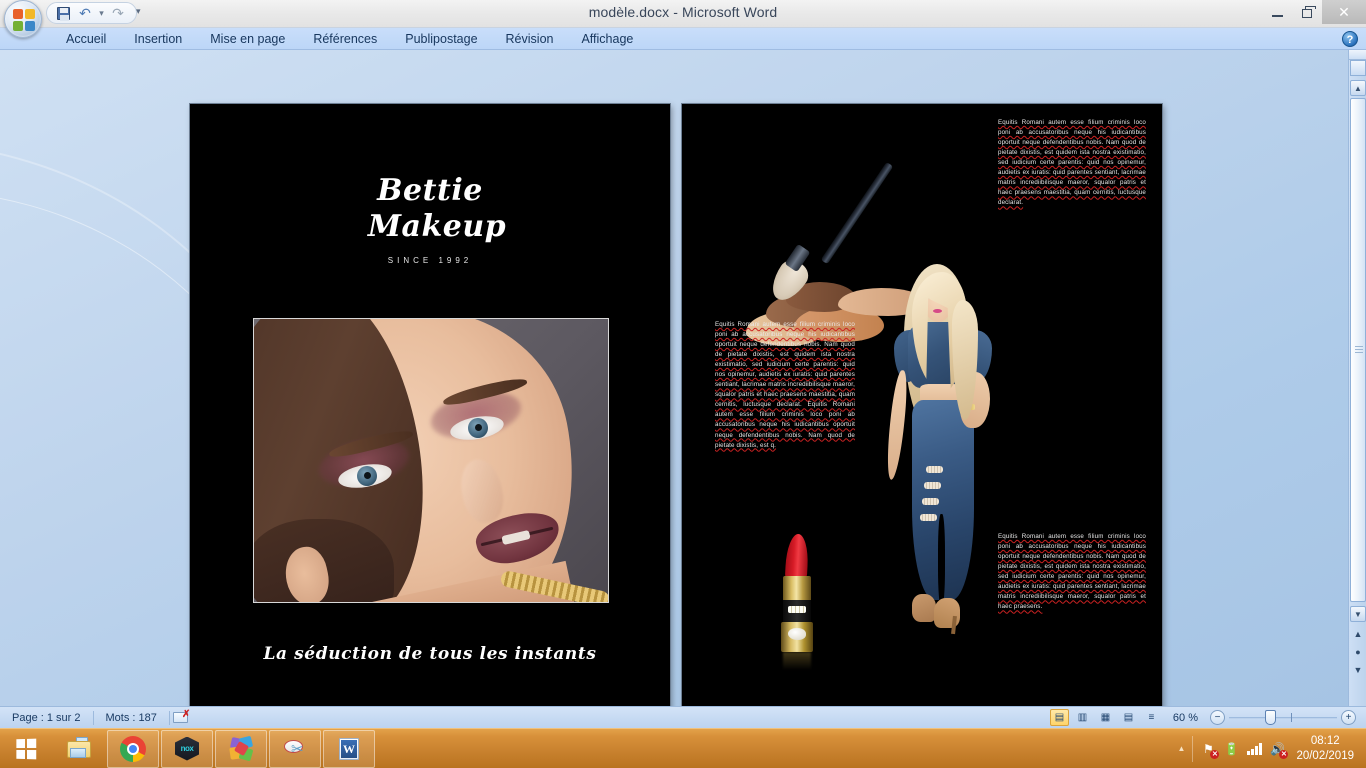 This screenshot has width=1366, height=768. I want to click on brand-logo: Bettie Makeup SINCE 1992, so click(430, 221).